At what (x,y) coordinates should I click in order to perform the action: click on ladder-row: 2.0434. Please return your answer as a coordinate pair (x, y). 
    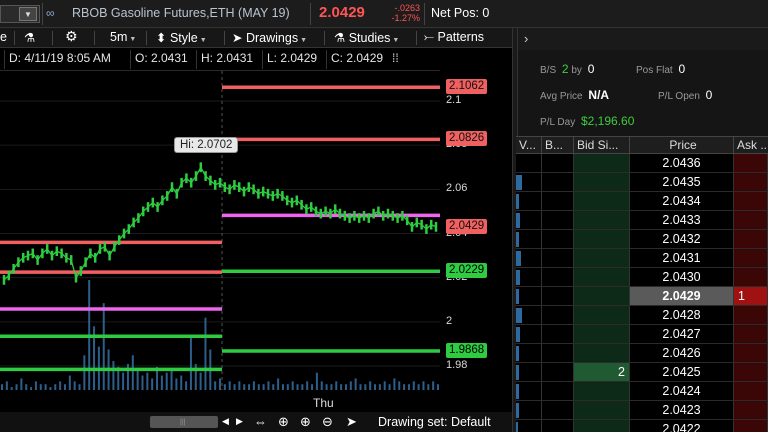
    Looking at the image, I should click on (642, 201).